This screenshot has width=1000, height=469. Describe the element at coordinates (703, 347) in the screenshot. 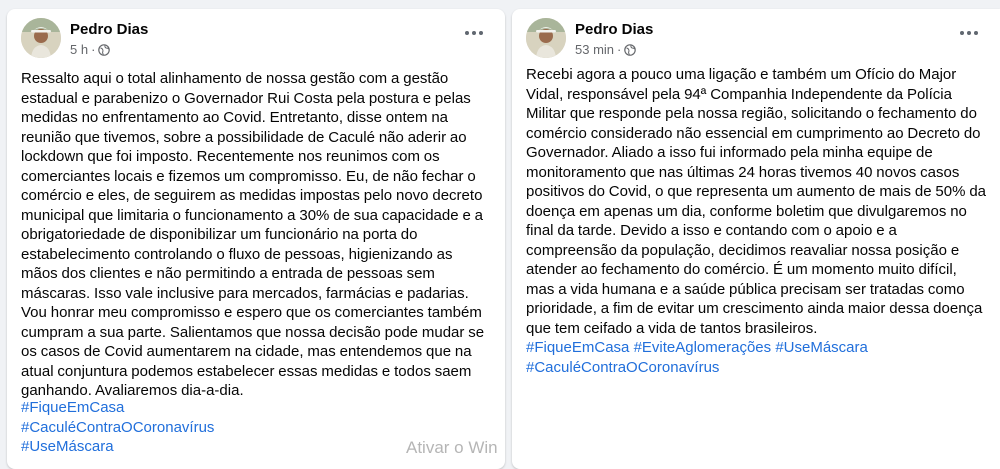

I see `hashtag-link: #EviteAglomerações` at that location.